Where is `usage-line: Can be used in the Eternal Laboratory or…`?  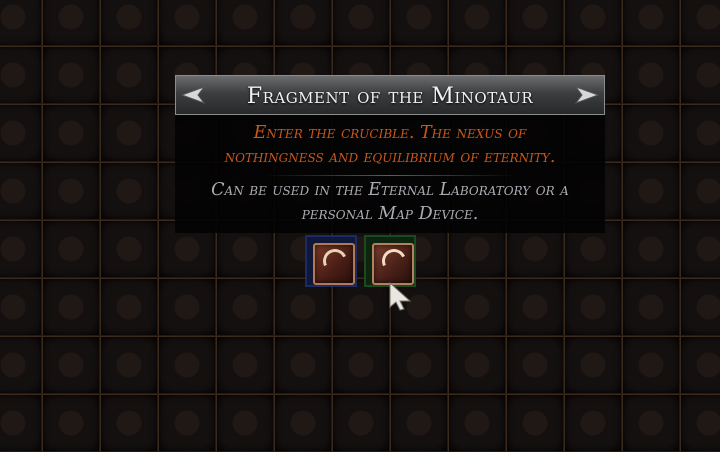
usage-line: Can be used in the Eternal Laboratory or… is located at coordinates (390, 190).